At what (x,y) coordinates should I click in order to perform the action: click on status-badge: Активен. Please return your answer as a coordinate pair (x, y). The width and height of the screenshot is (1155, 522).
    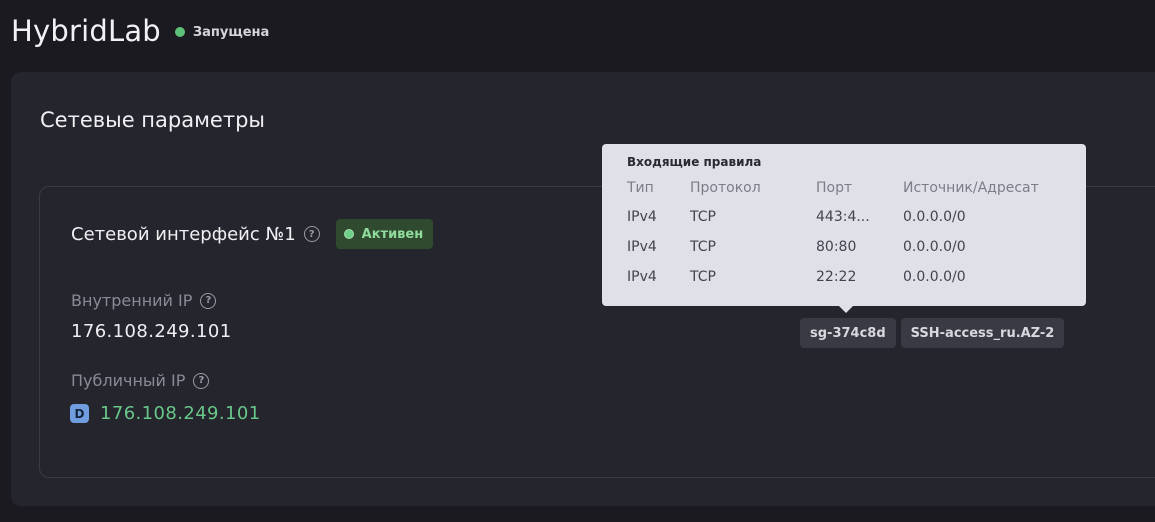
    Looking at the image, I should click on (384, 234).